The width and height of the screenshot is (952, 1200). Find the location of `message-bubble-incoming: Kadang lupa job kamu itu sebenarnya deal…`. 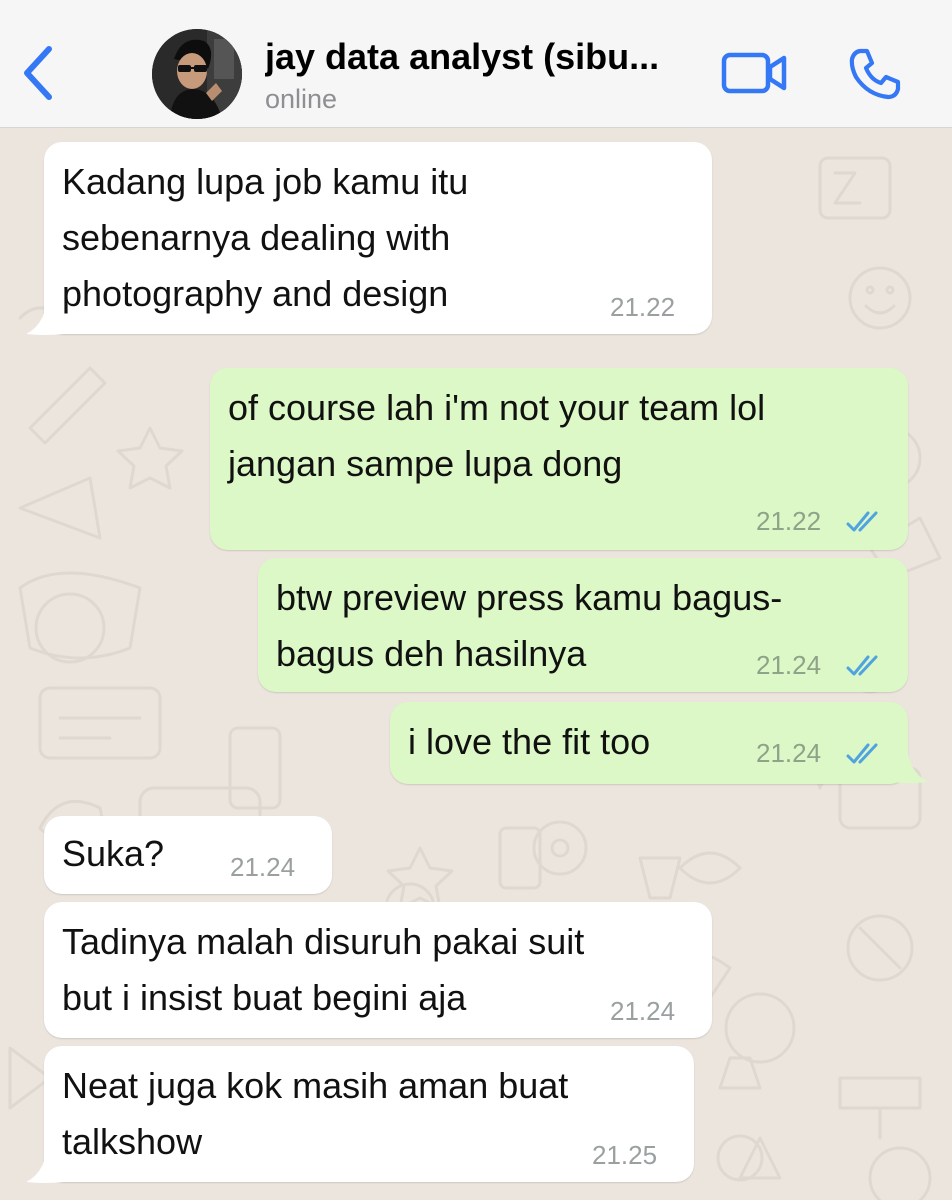

message-bubble-incoming: Kadang lupa job kamu itu sebenarnya deal… is located at coordinates (378, 238).